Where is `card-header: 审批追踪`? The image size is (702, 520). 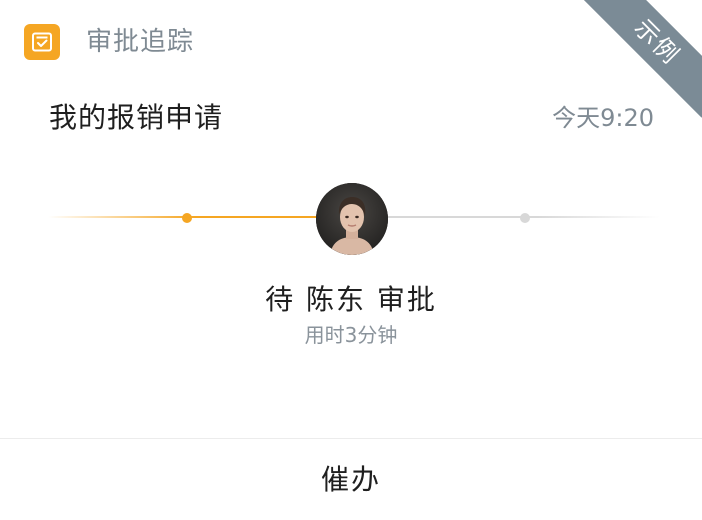 card-header: 审批追踪 is located at coordinates (109, 42).